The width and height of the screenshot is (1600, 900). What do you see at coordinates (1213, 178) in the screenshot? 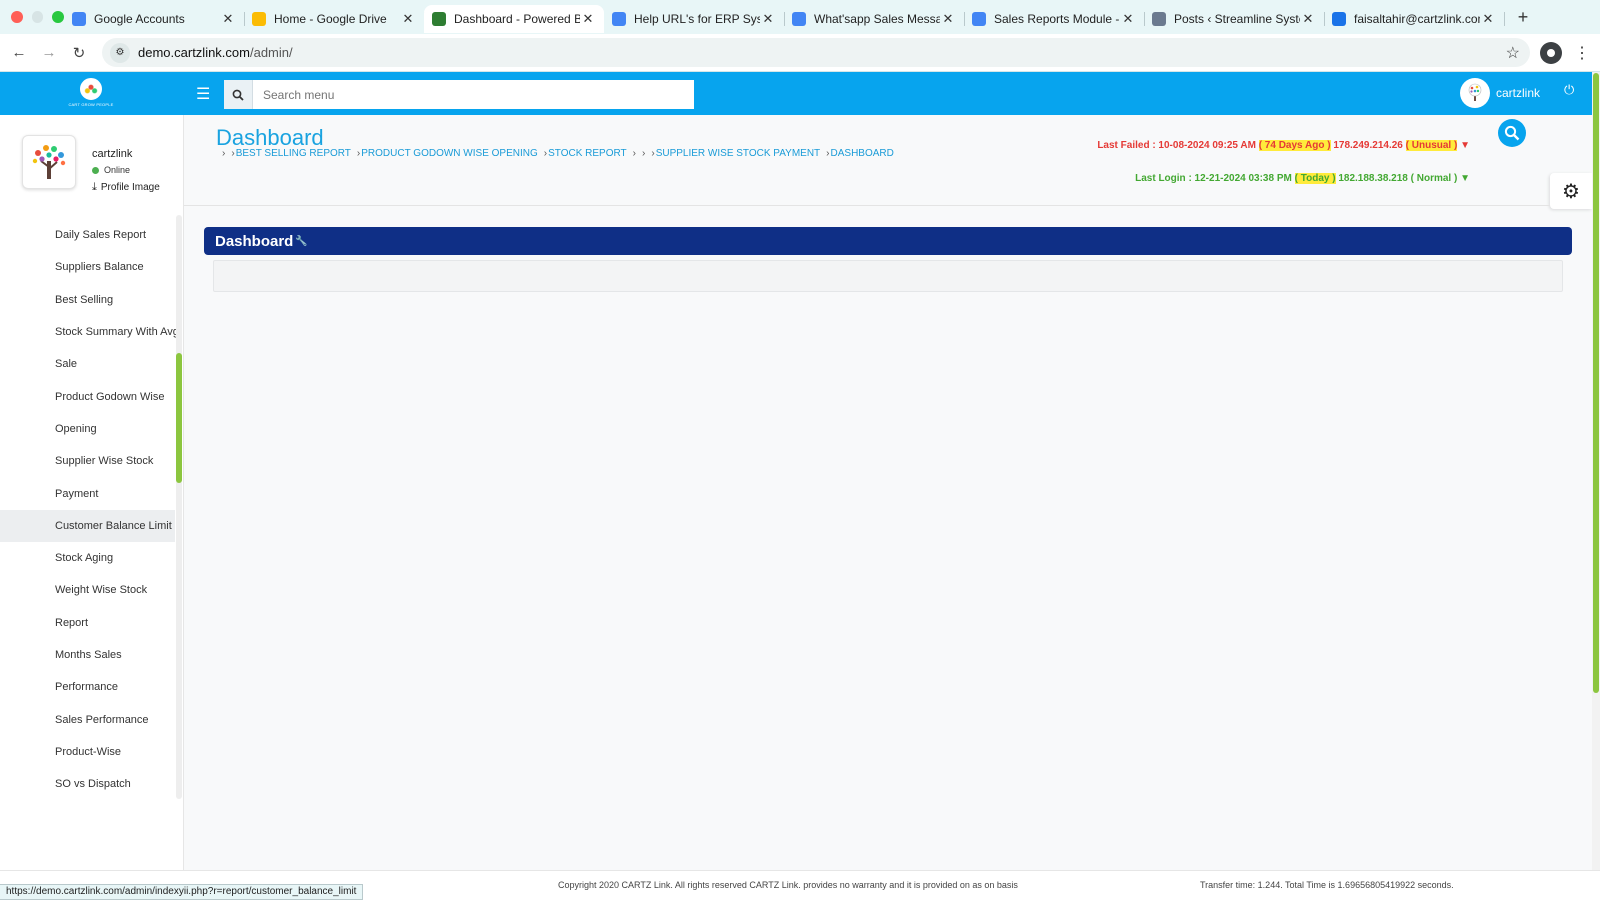
I see `last-login-label: Last Login : 12-21-2024 03:38 PM` at bounding box center [1213, 178].